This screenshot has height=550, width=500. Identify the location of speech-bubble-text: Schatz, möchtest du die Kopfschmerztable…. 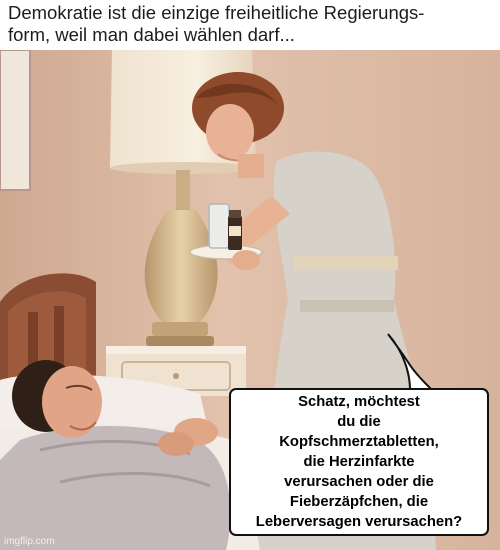
(359, 462).